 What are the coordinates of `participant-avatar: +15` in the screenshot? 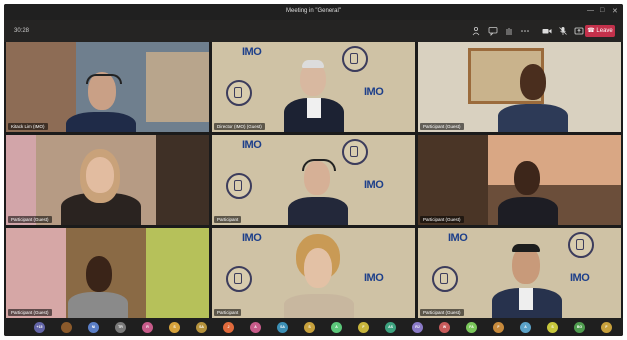 It's located at (39, 327).